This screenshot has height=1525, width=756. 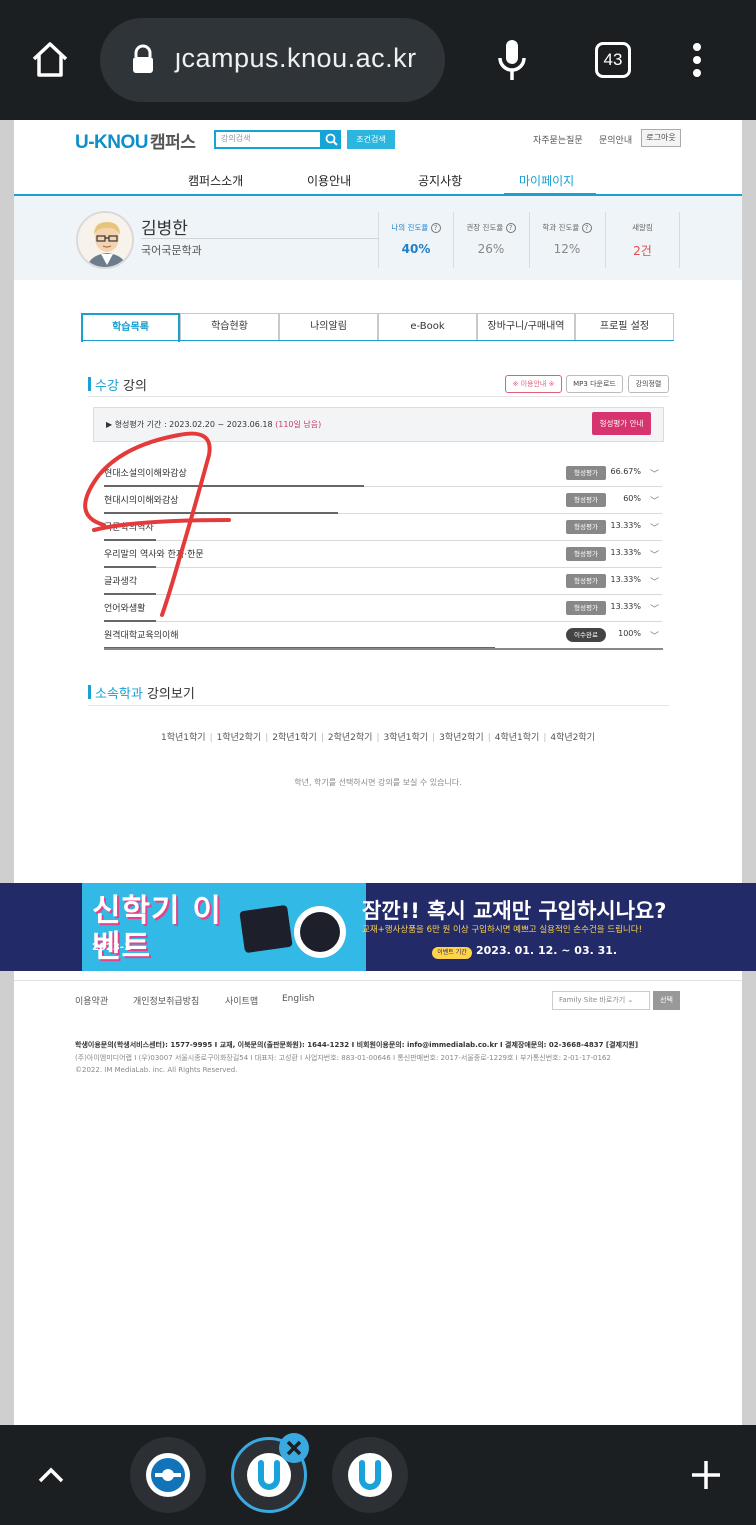 What do you see at coordinates (586, 635) in the screenshot?
I see `course-status-badge: 이수완료` at bounding box center [586, 635].